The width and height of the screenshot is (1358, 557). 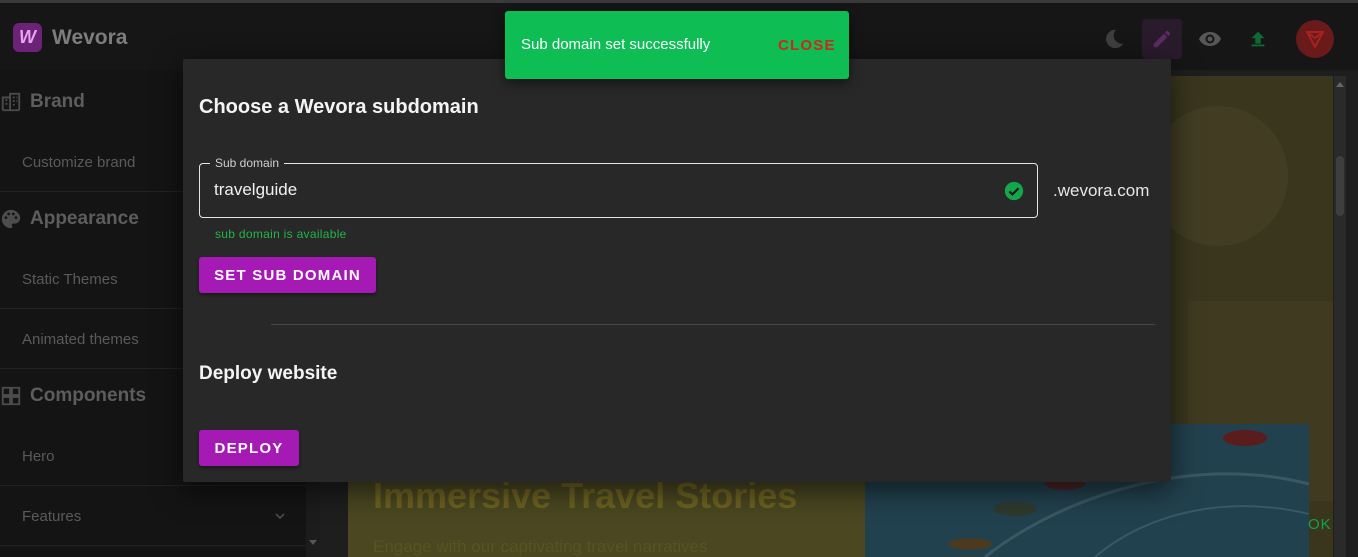 What do you see at coordinates (807, 45) in the screenshot?
I see `snackbar-close-button: CLOSE` at bounding box center [807, 45].